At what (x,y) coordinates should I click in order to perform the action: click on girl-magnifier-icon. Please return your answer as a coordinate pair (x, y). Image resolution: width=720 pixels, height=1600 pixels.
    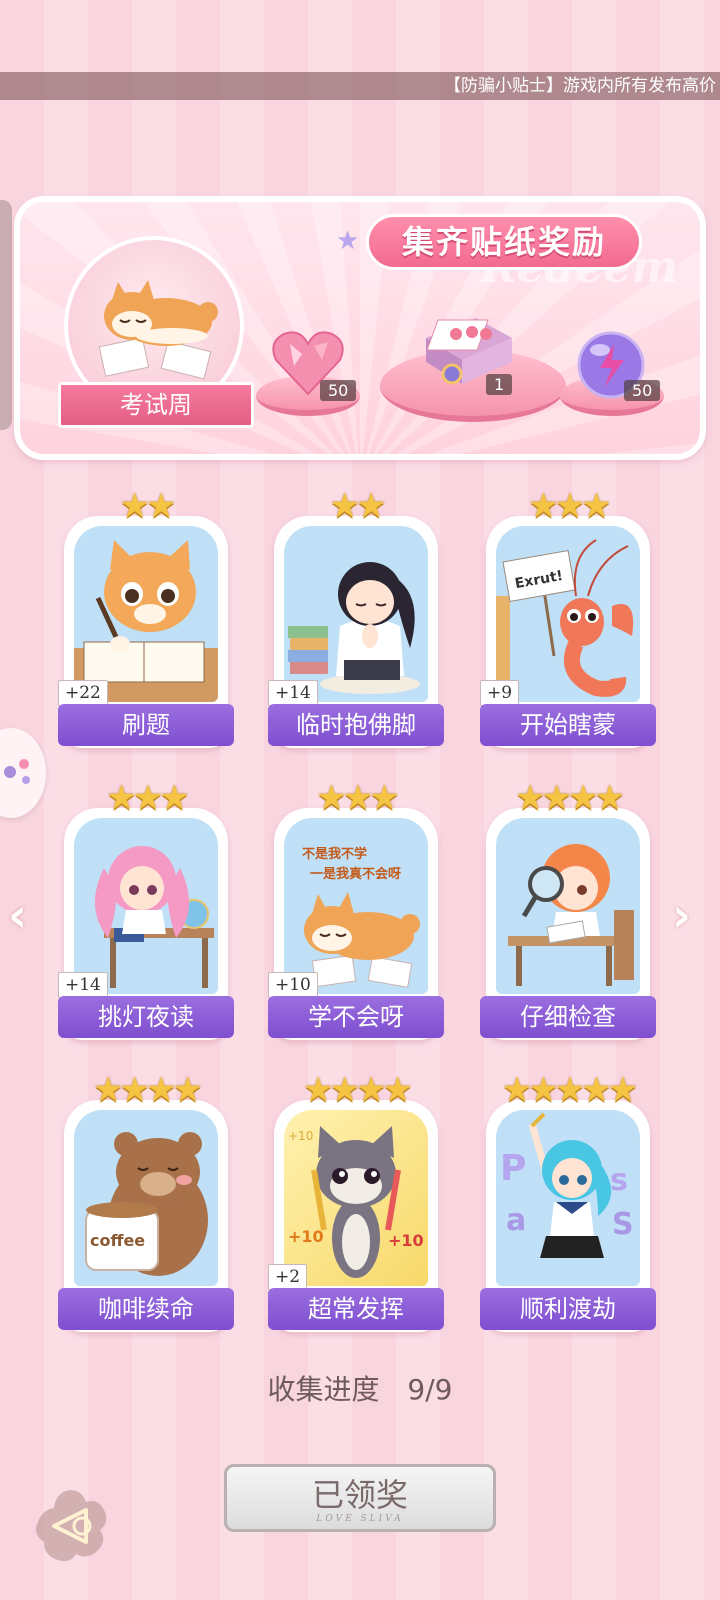
    Looking at the image, I should click on (571, 915).